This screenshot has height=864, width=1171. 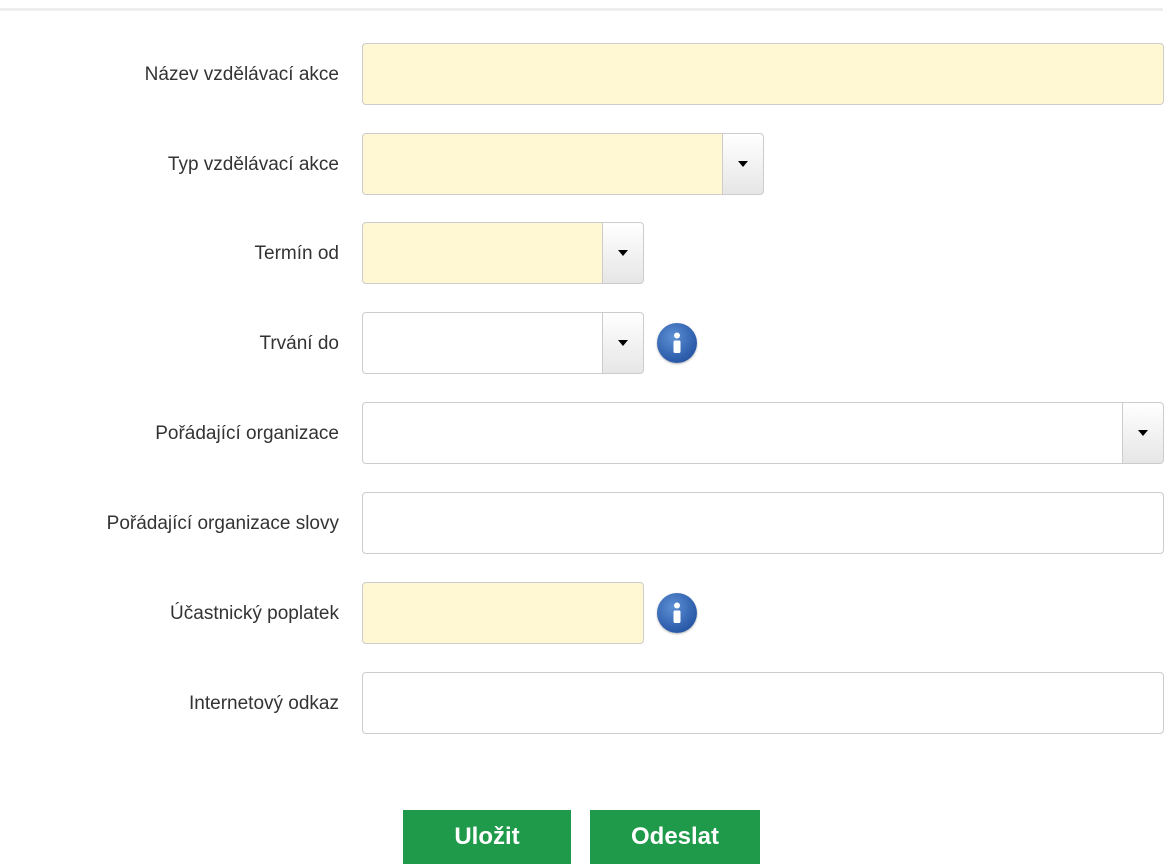 I want to click on event-type-dropdown-button, so click(x=743, y=164).